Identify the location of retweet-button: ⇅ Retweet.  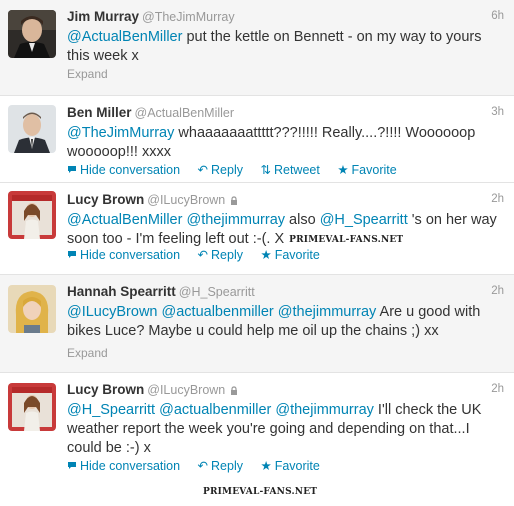
(289, 169).